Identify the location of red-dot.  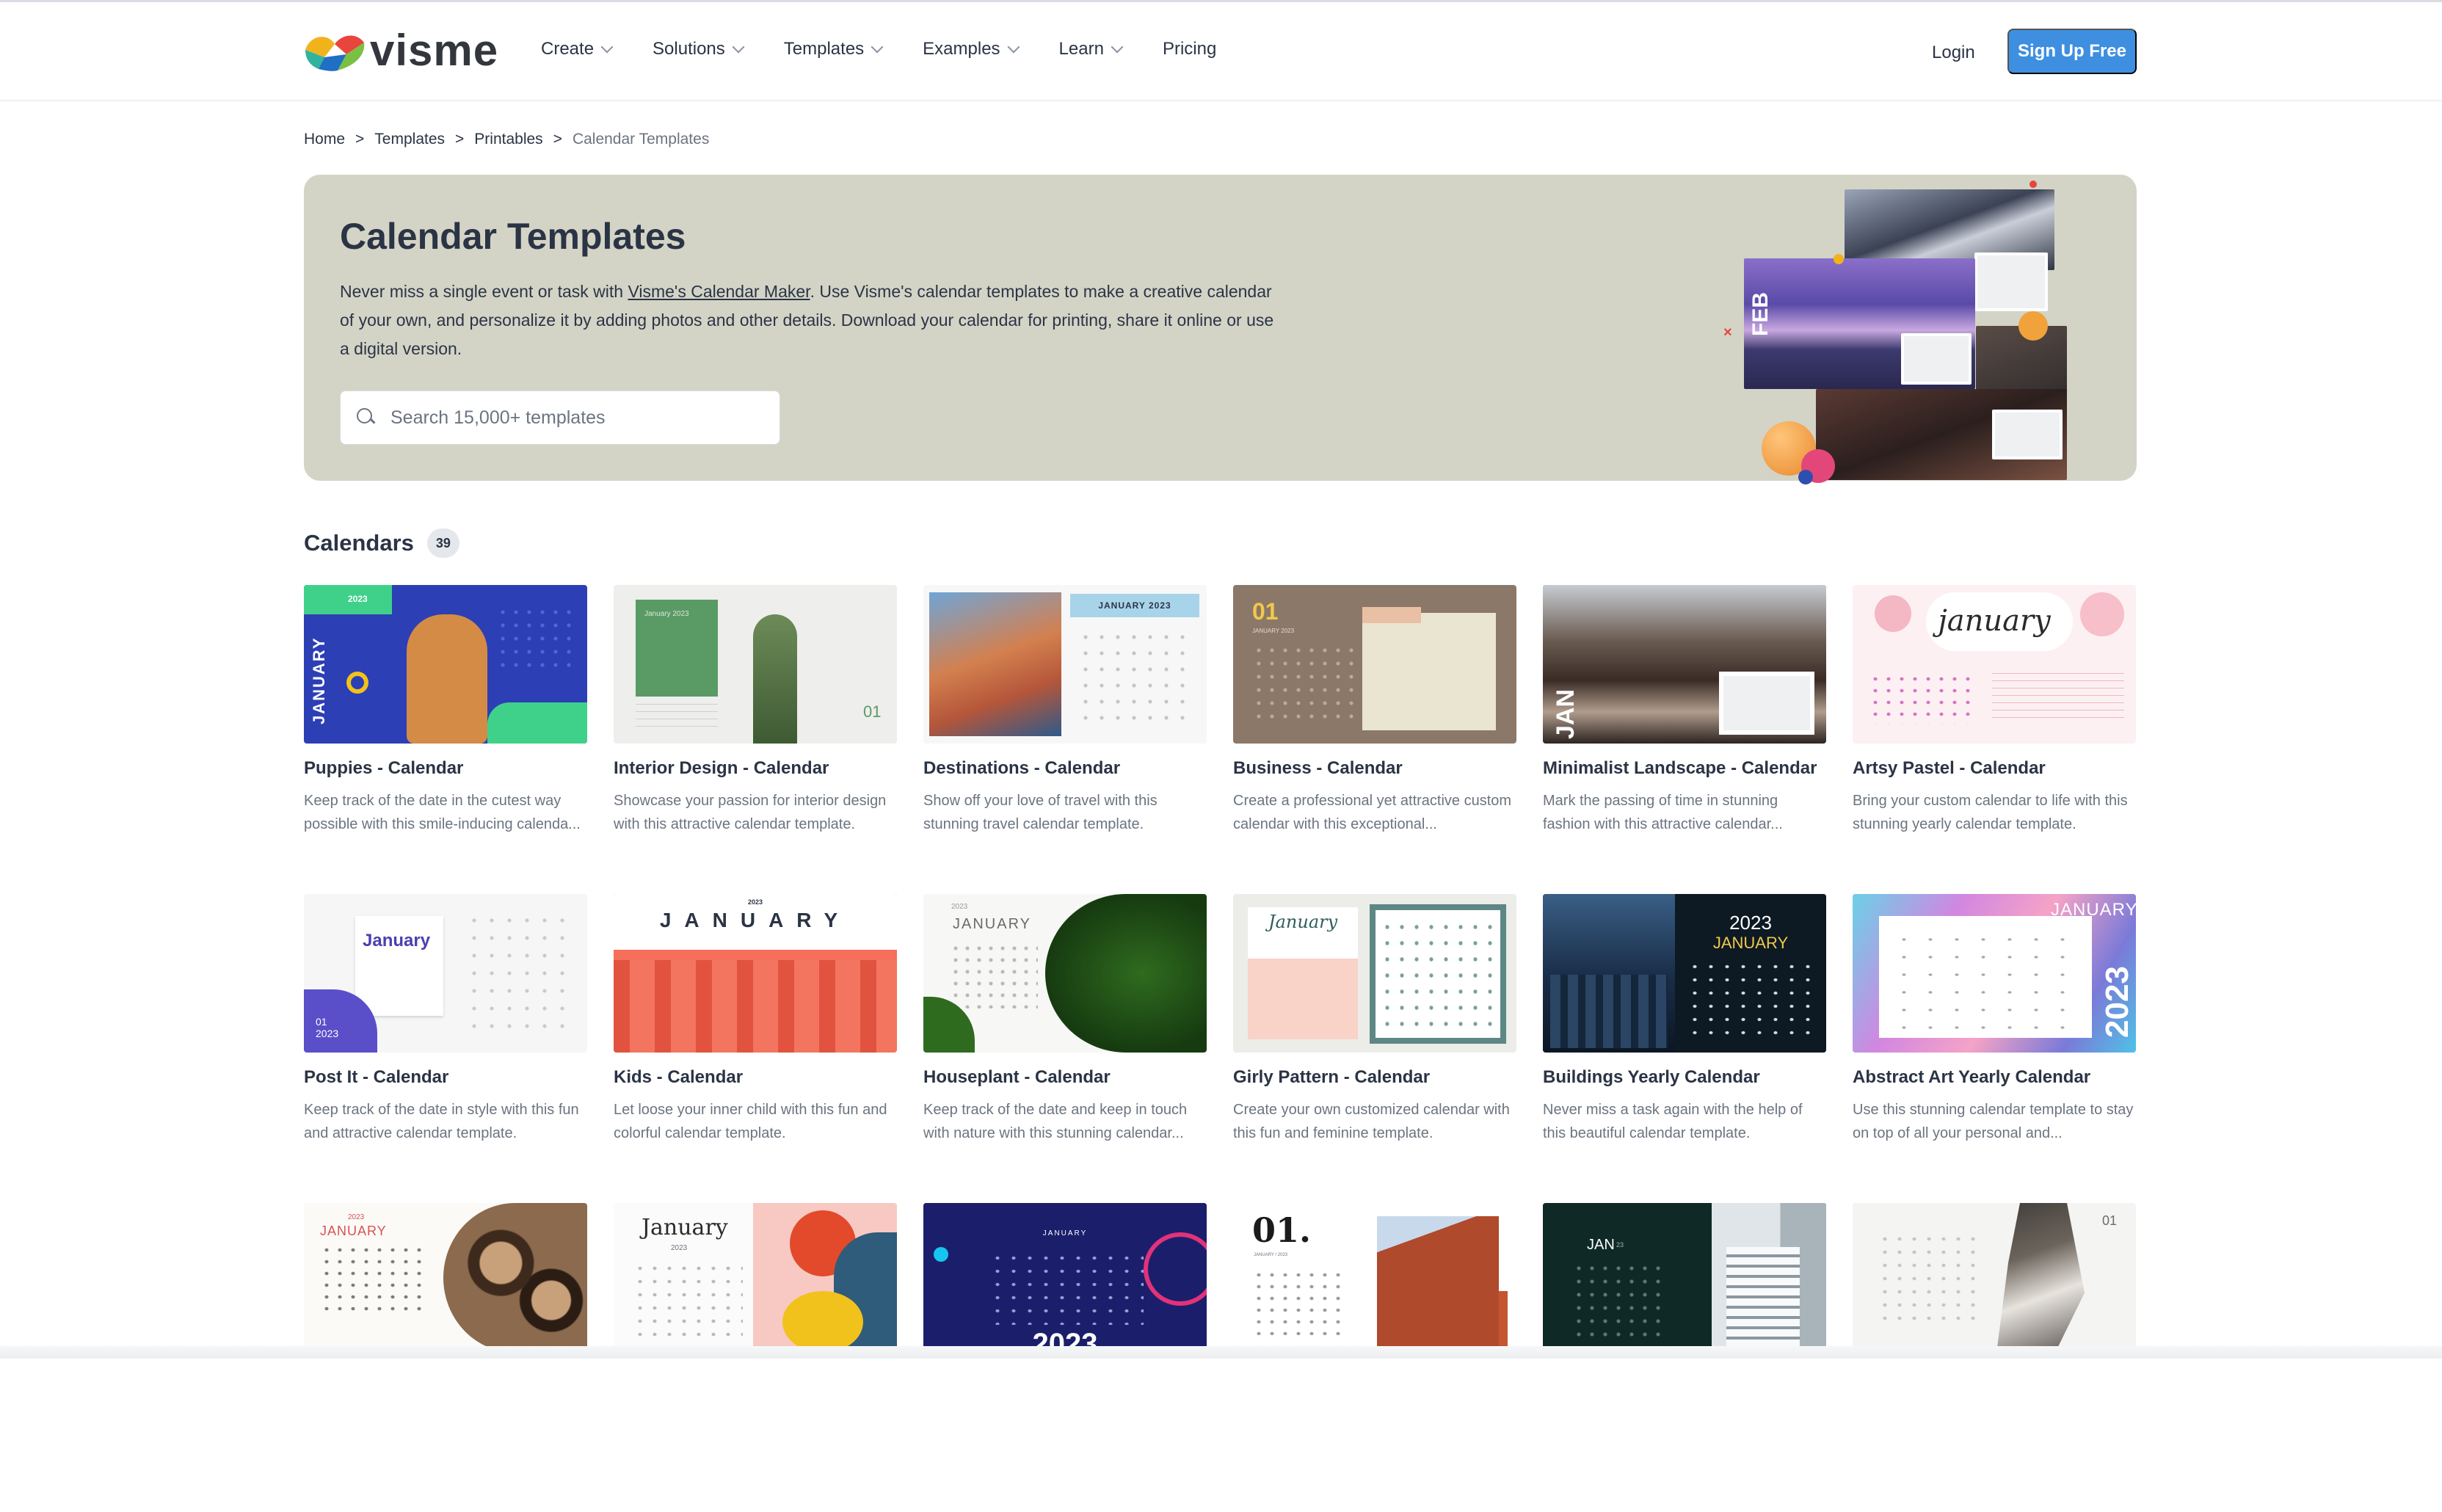
(2033, 184).